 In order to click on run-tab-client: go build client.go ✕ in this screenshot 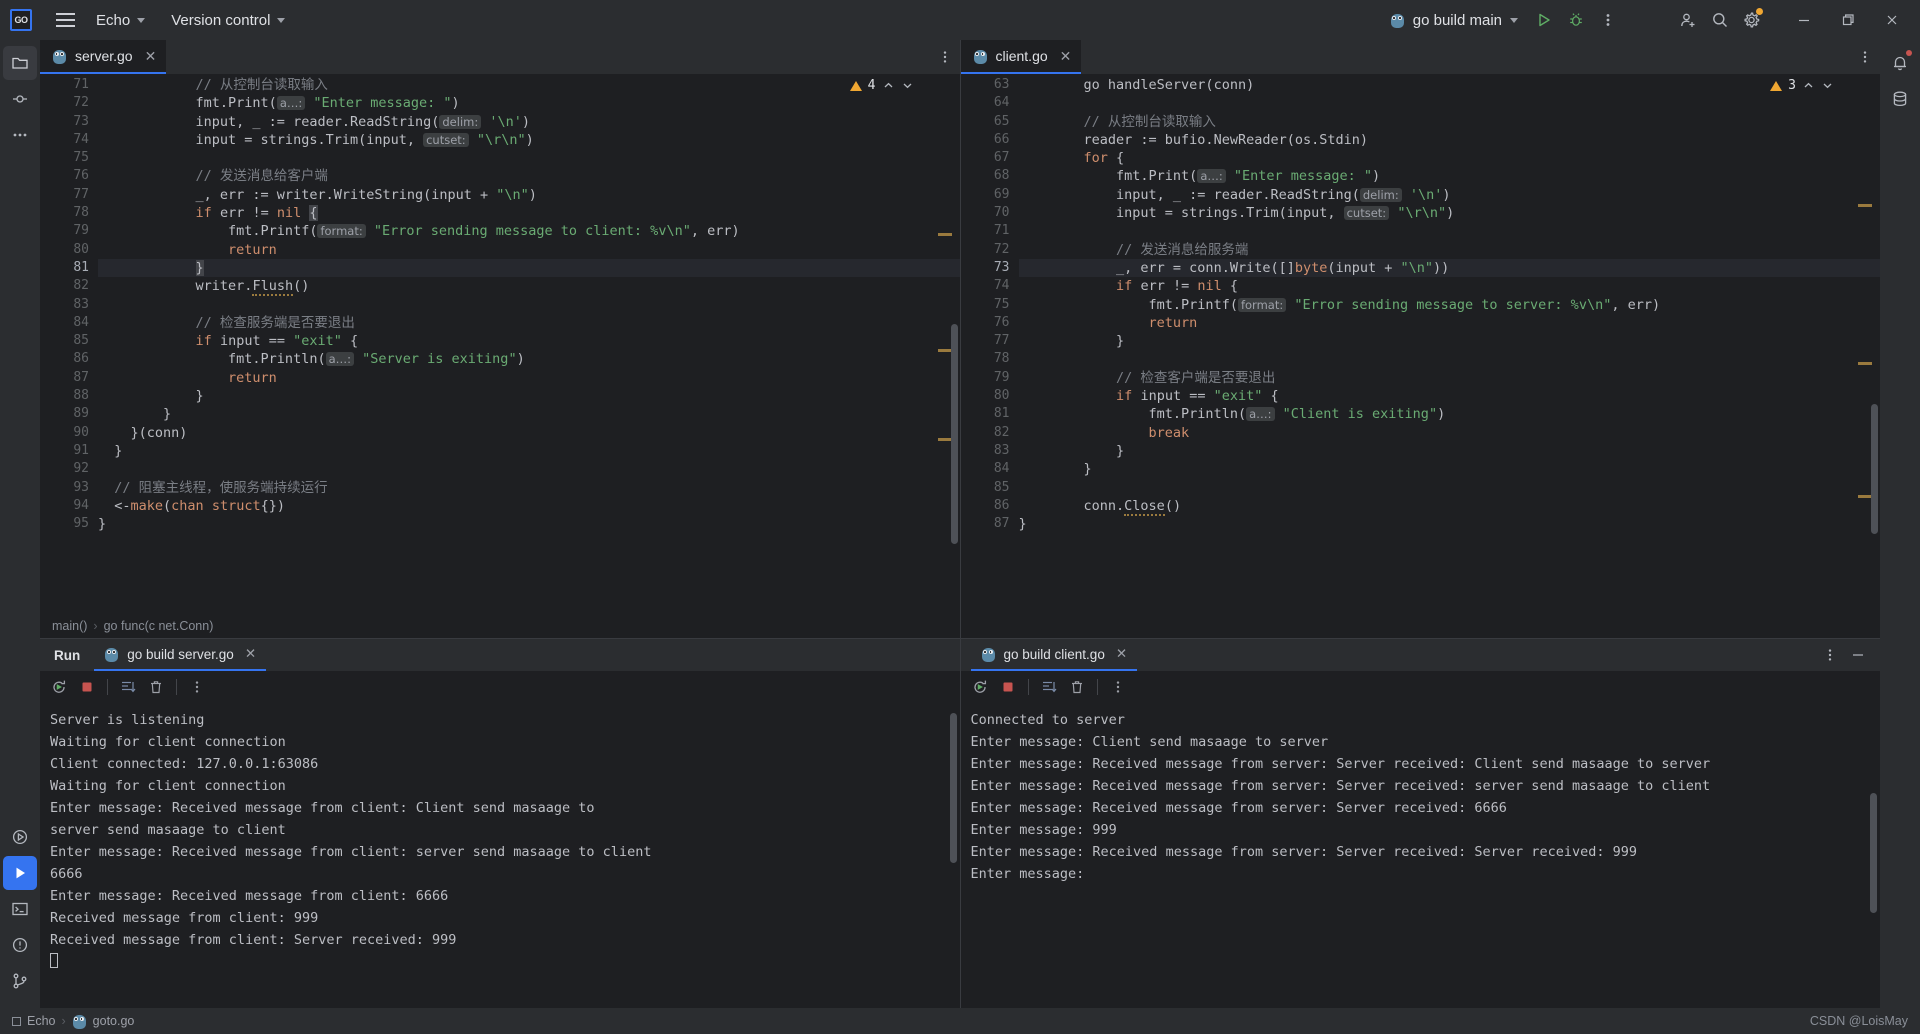, I will do `click(1054, 655)`.